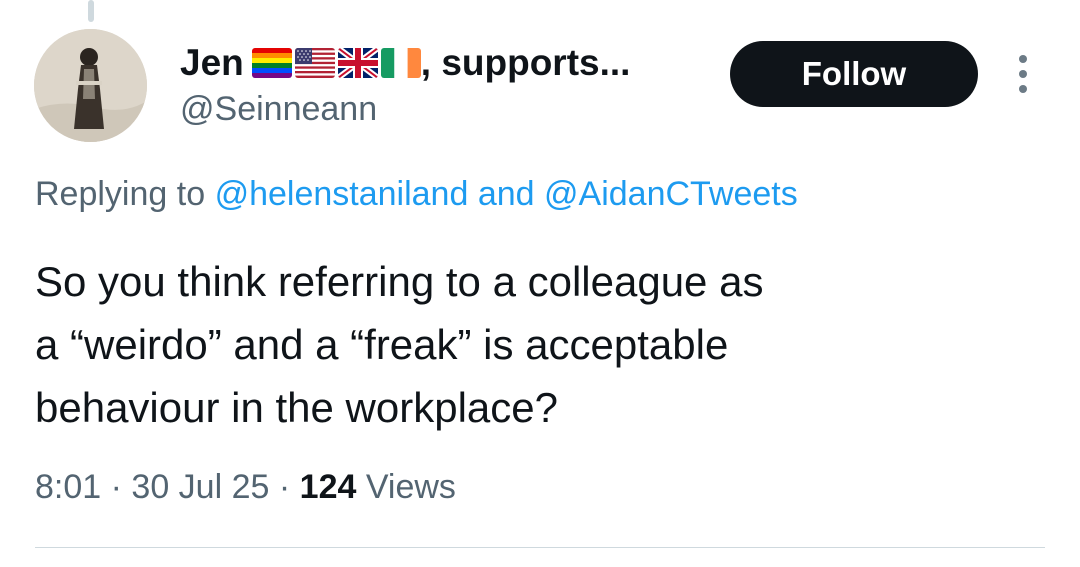 The width and height of the screenshot is (1080, 567). What do you see at coordinates (278, 109) in the screenshot?
I see `author-handle: @Seinneann` at bounding box center [278, 109].